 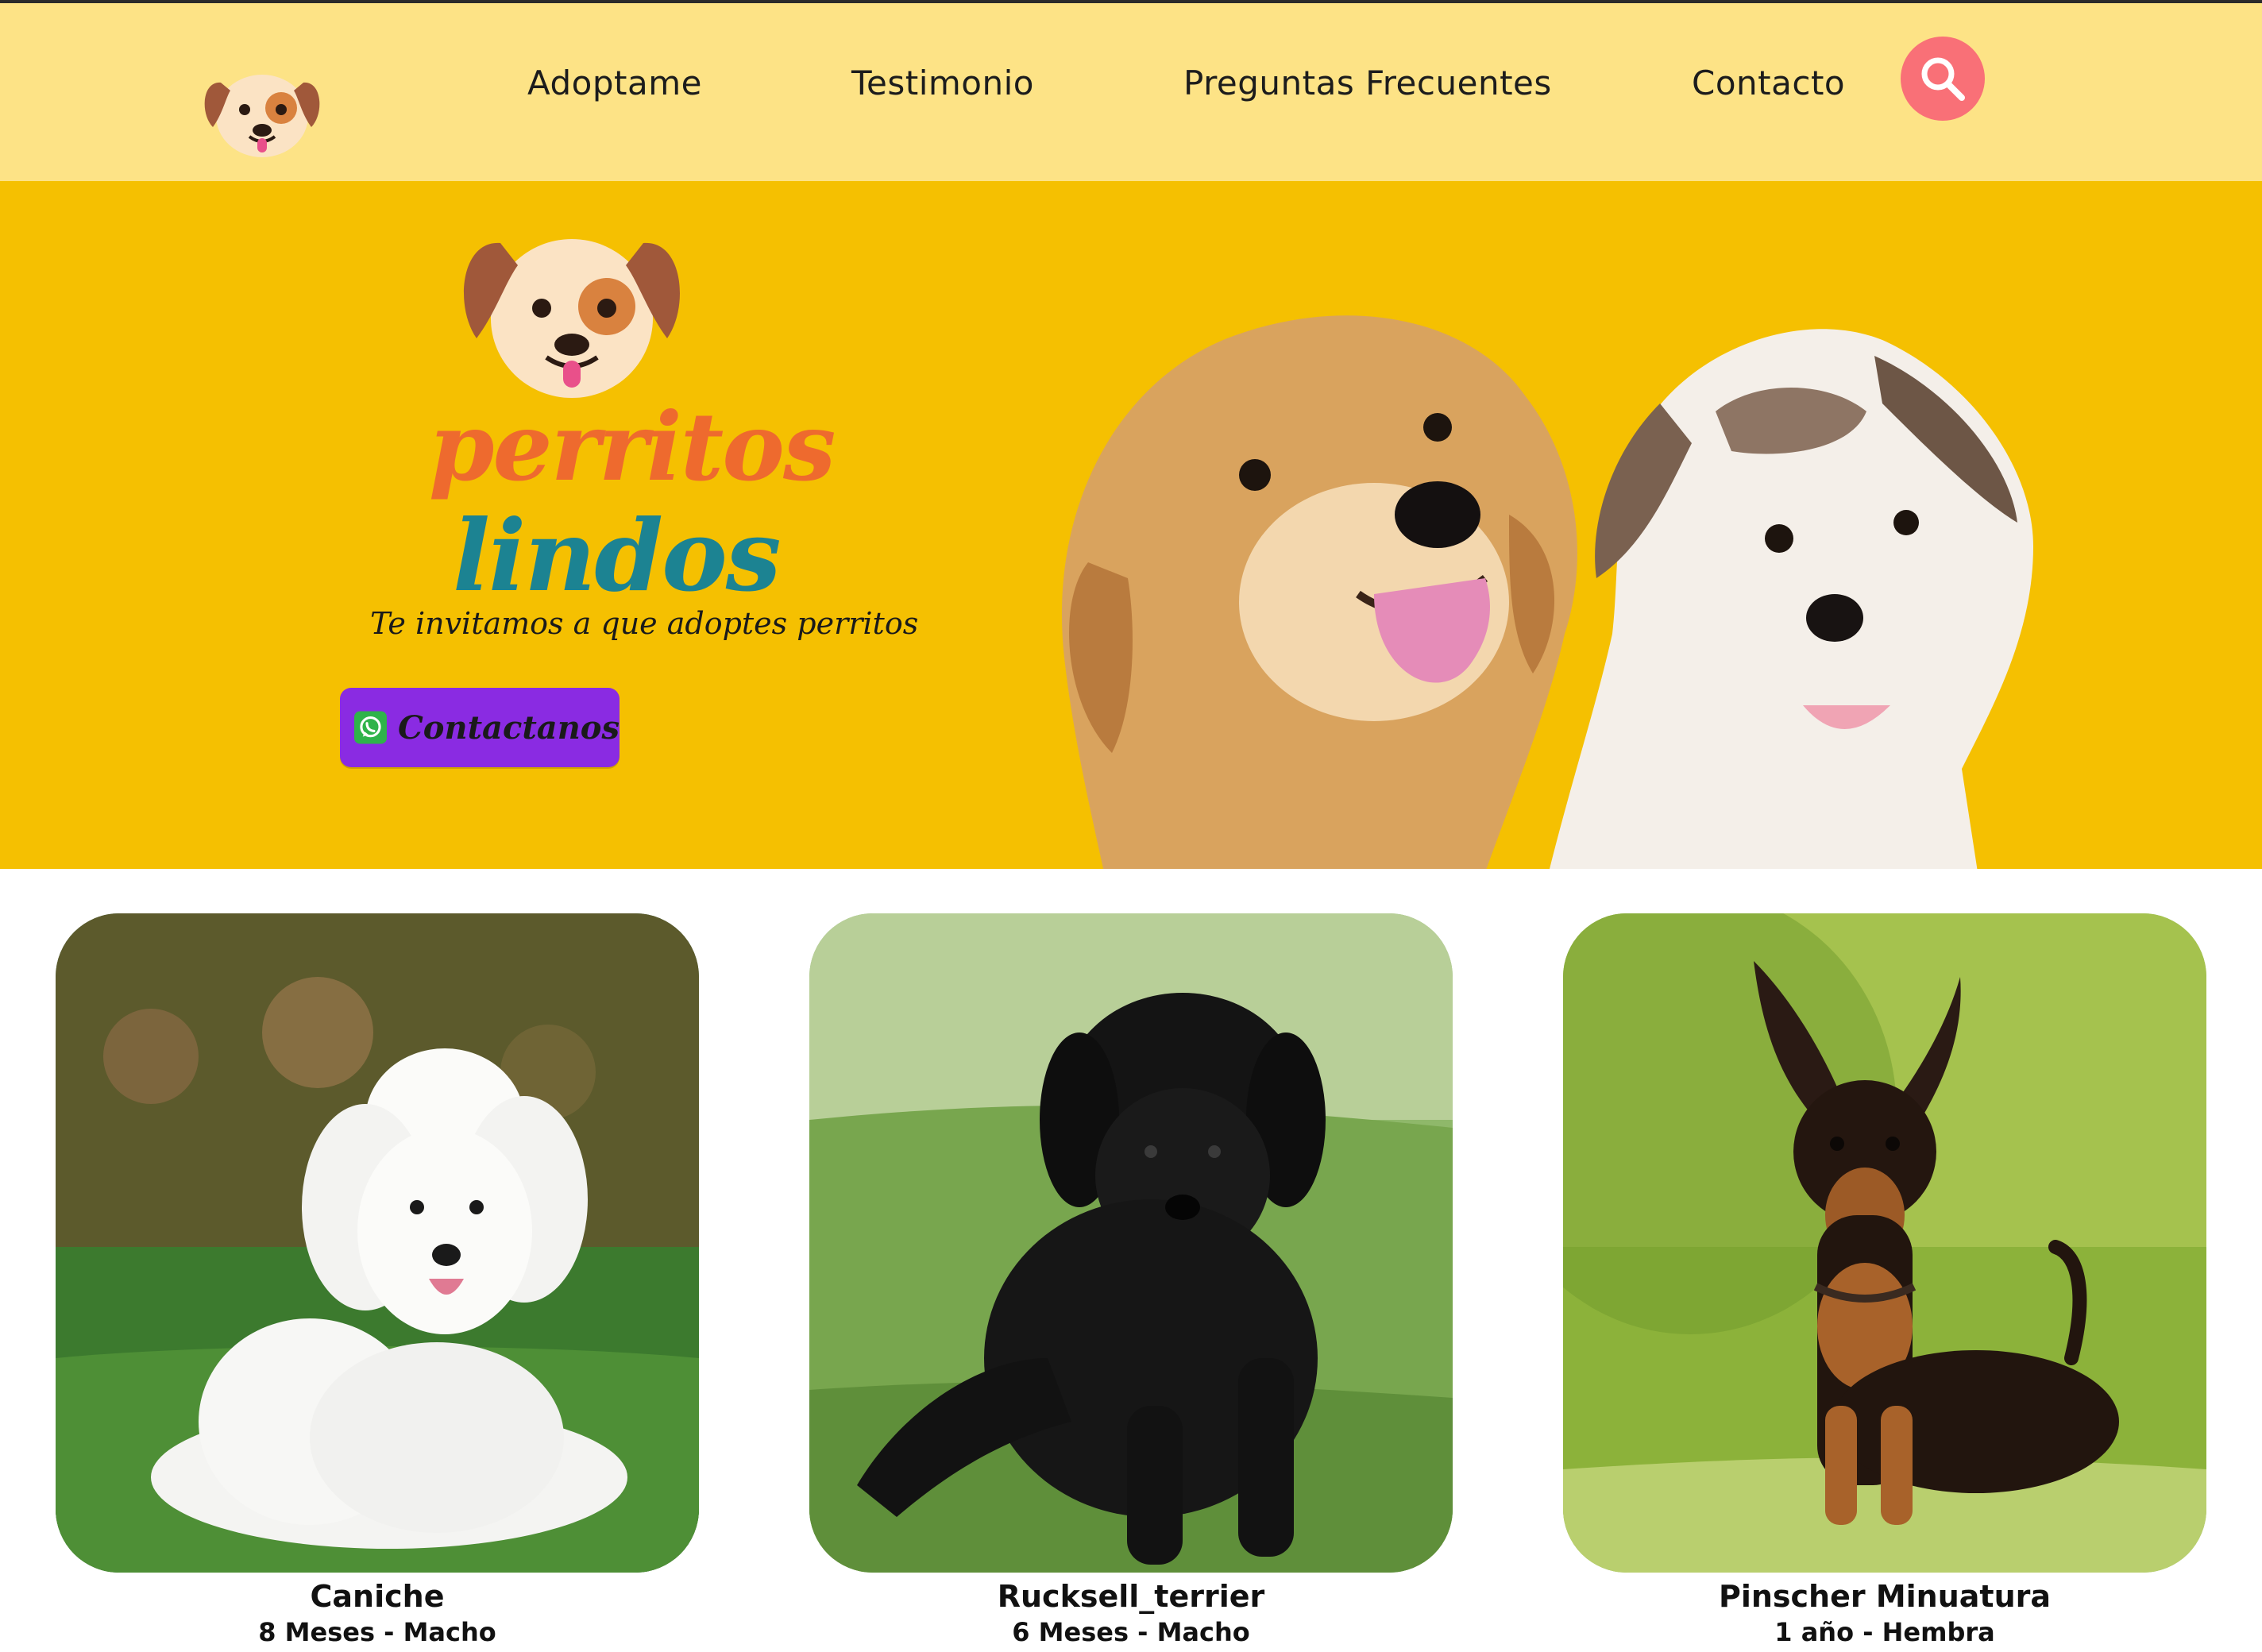 What do you see at coordinates (508, 727) in the screenshot?
I see `contact-button-label: Contactanos` at bounding box center [508, 727].